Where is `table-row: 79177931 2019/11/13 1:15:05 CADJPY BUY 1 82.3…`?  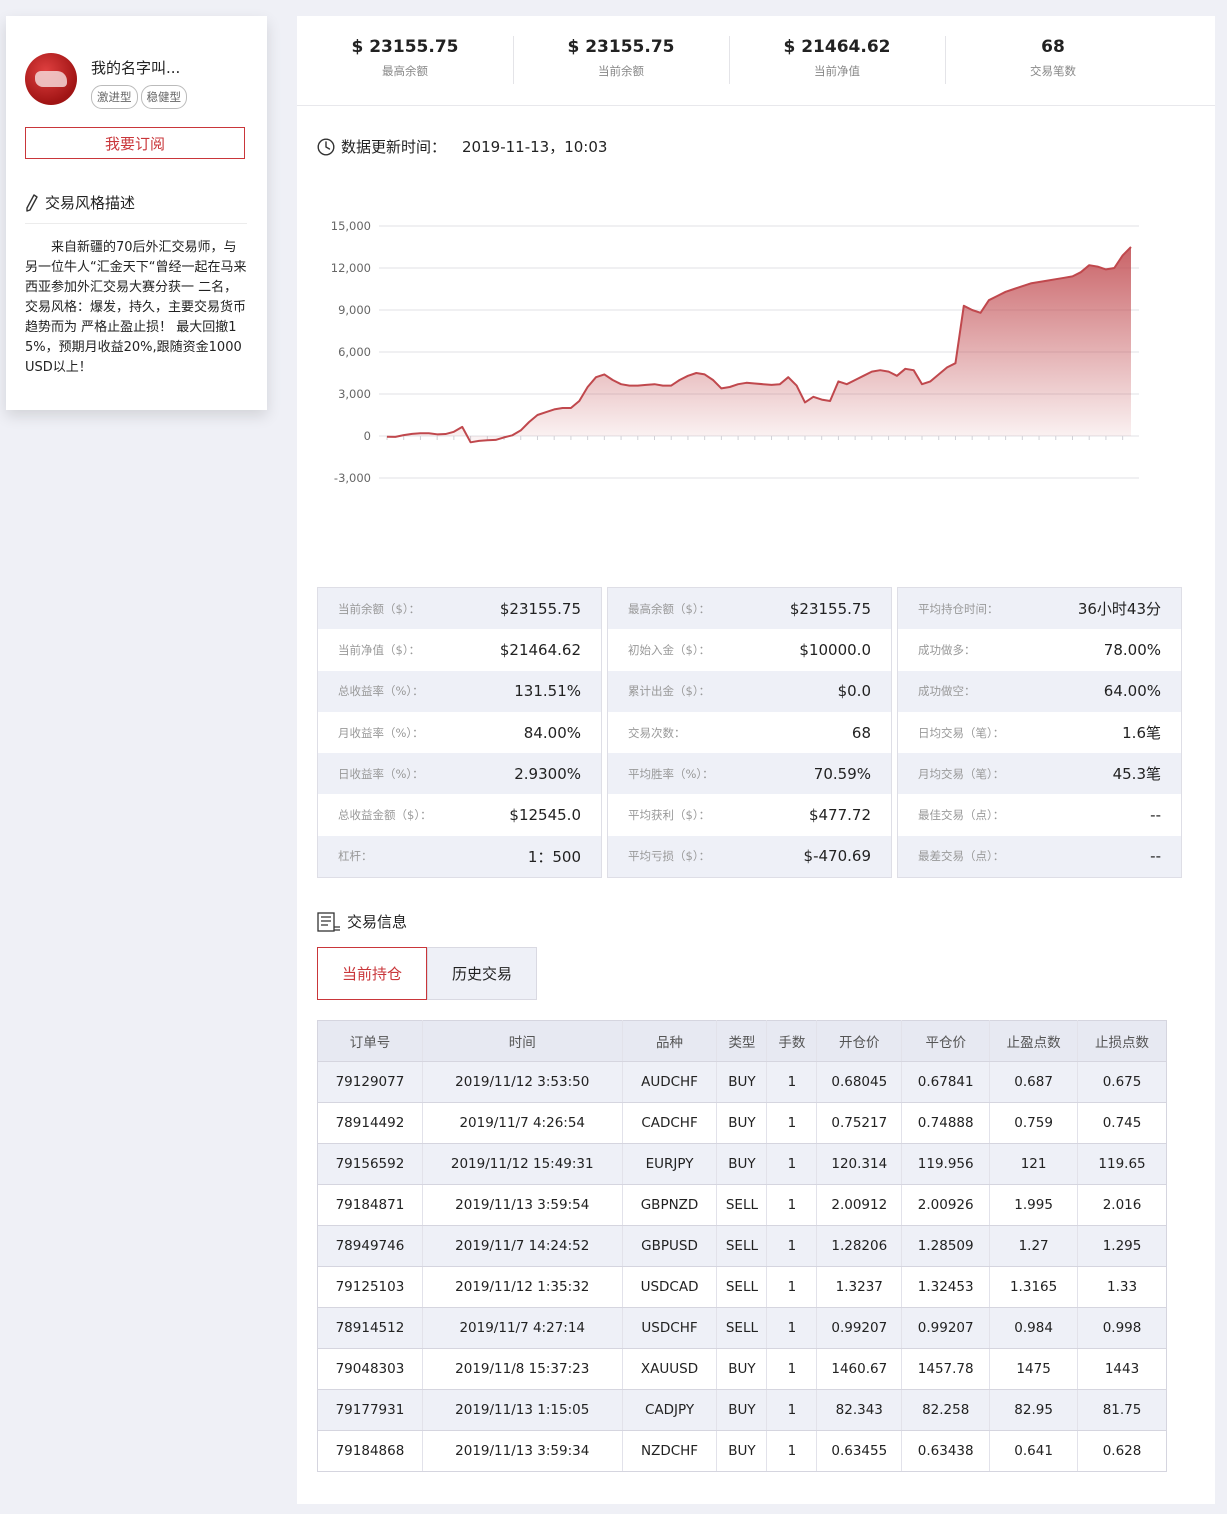
table-row: 79177931 2019/11/13 1:15:05 CADJPY BUY 1 82.3… is located at coordinates (742, 1410).